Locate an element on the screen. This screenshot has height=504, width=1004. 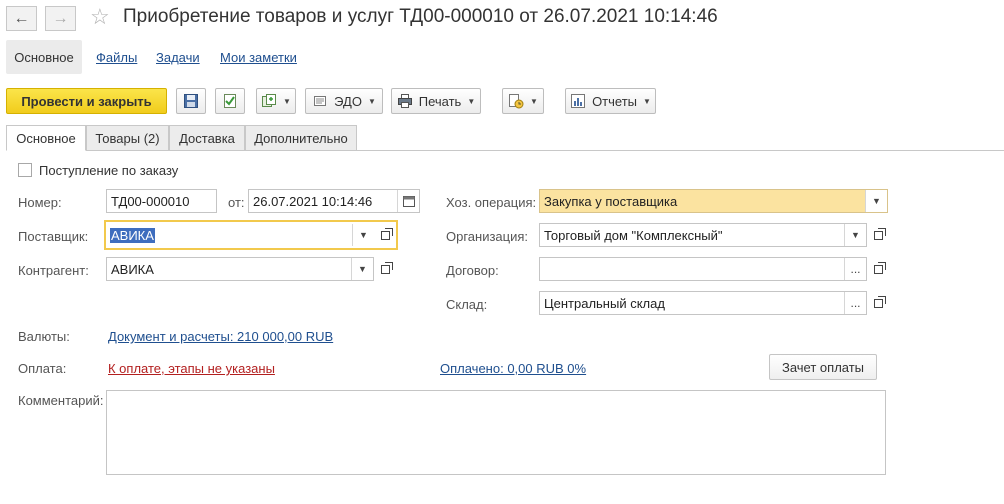
organization-label: Организация: is located at coordinates (487, 236).